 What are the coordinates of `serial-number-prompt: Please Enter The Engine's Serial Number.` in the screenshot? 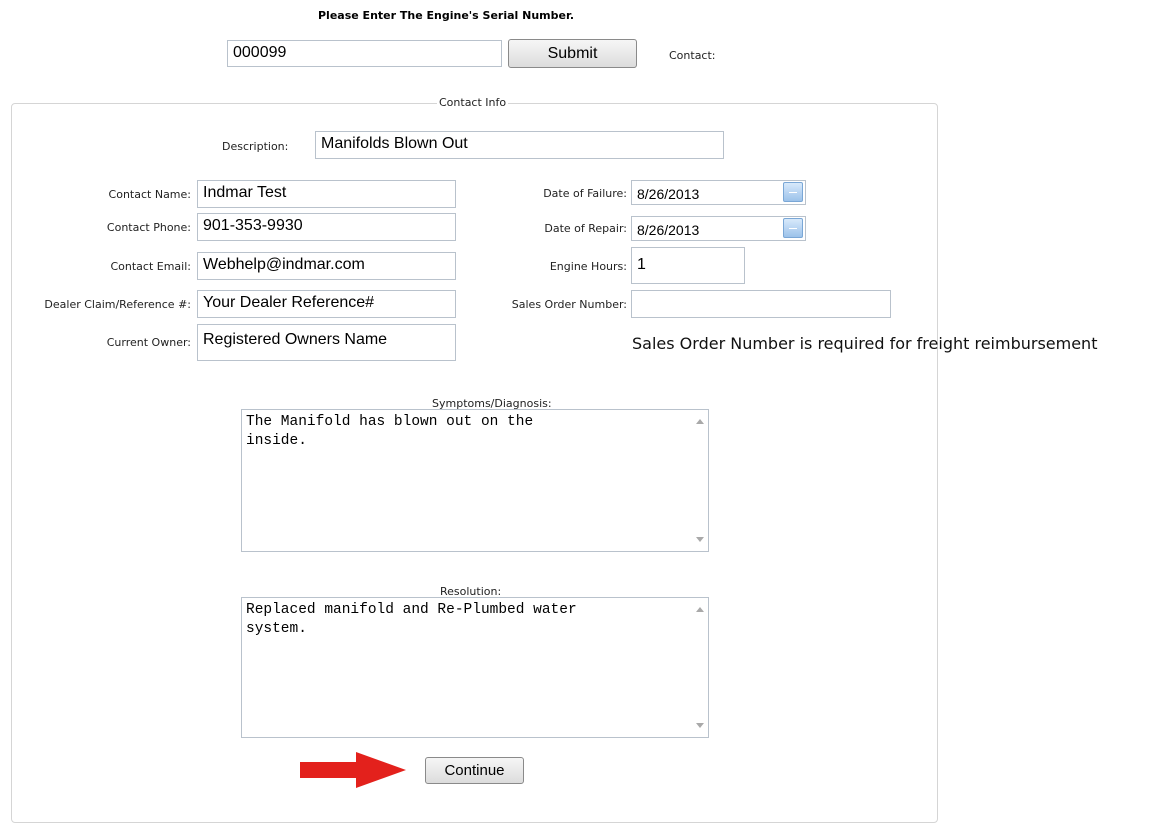 It's located at (446, 15).